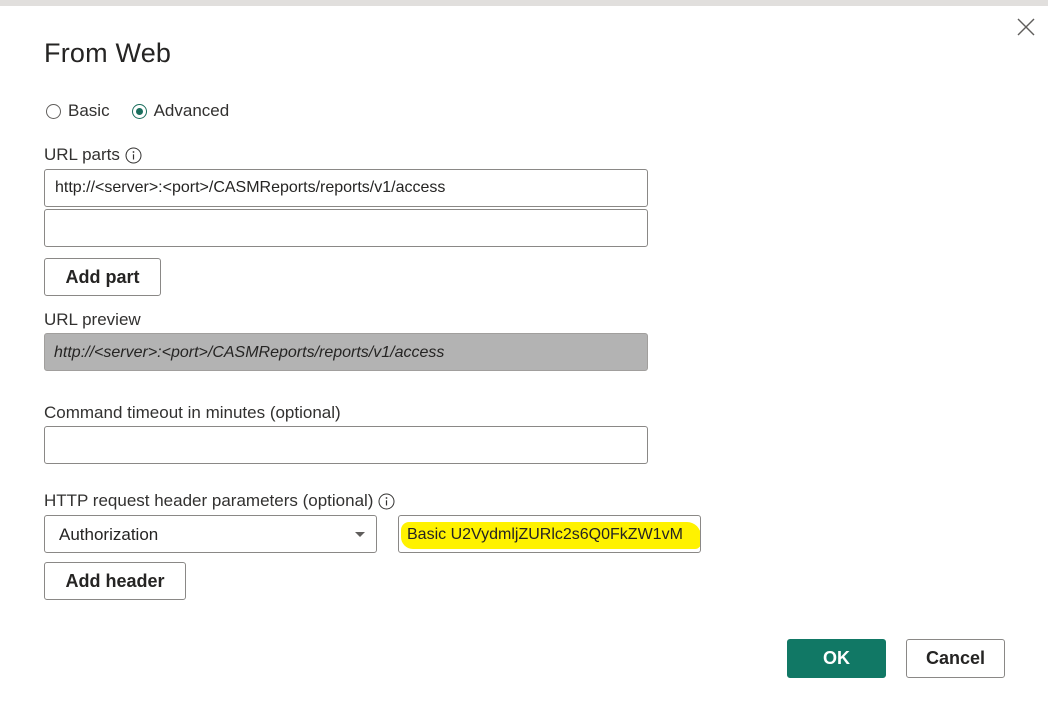 This screenshot has height=716, width=1048. Describe the element at coordinates (115, 581) in the screenshot. I see `add-header-button: Add header` at that location.